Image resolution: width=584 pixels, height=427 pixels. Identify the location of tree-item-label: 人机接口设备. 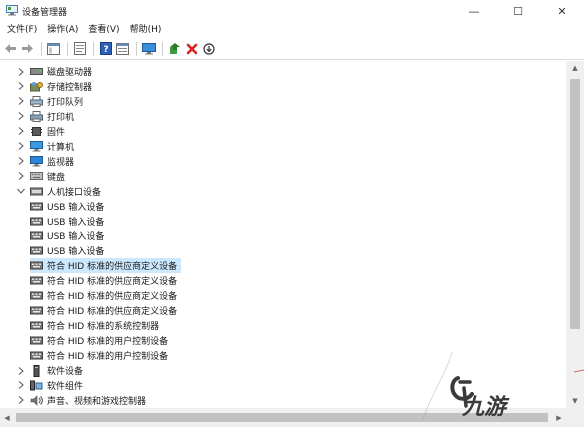
(74, 192).